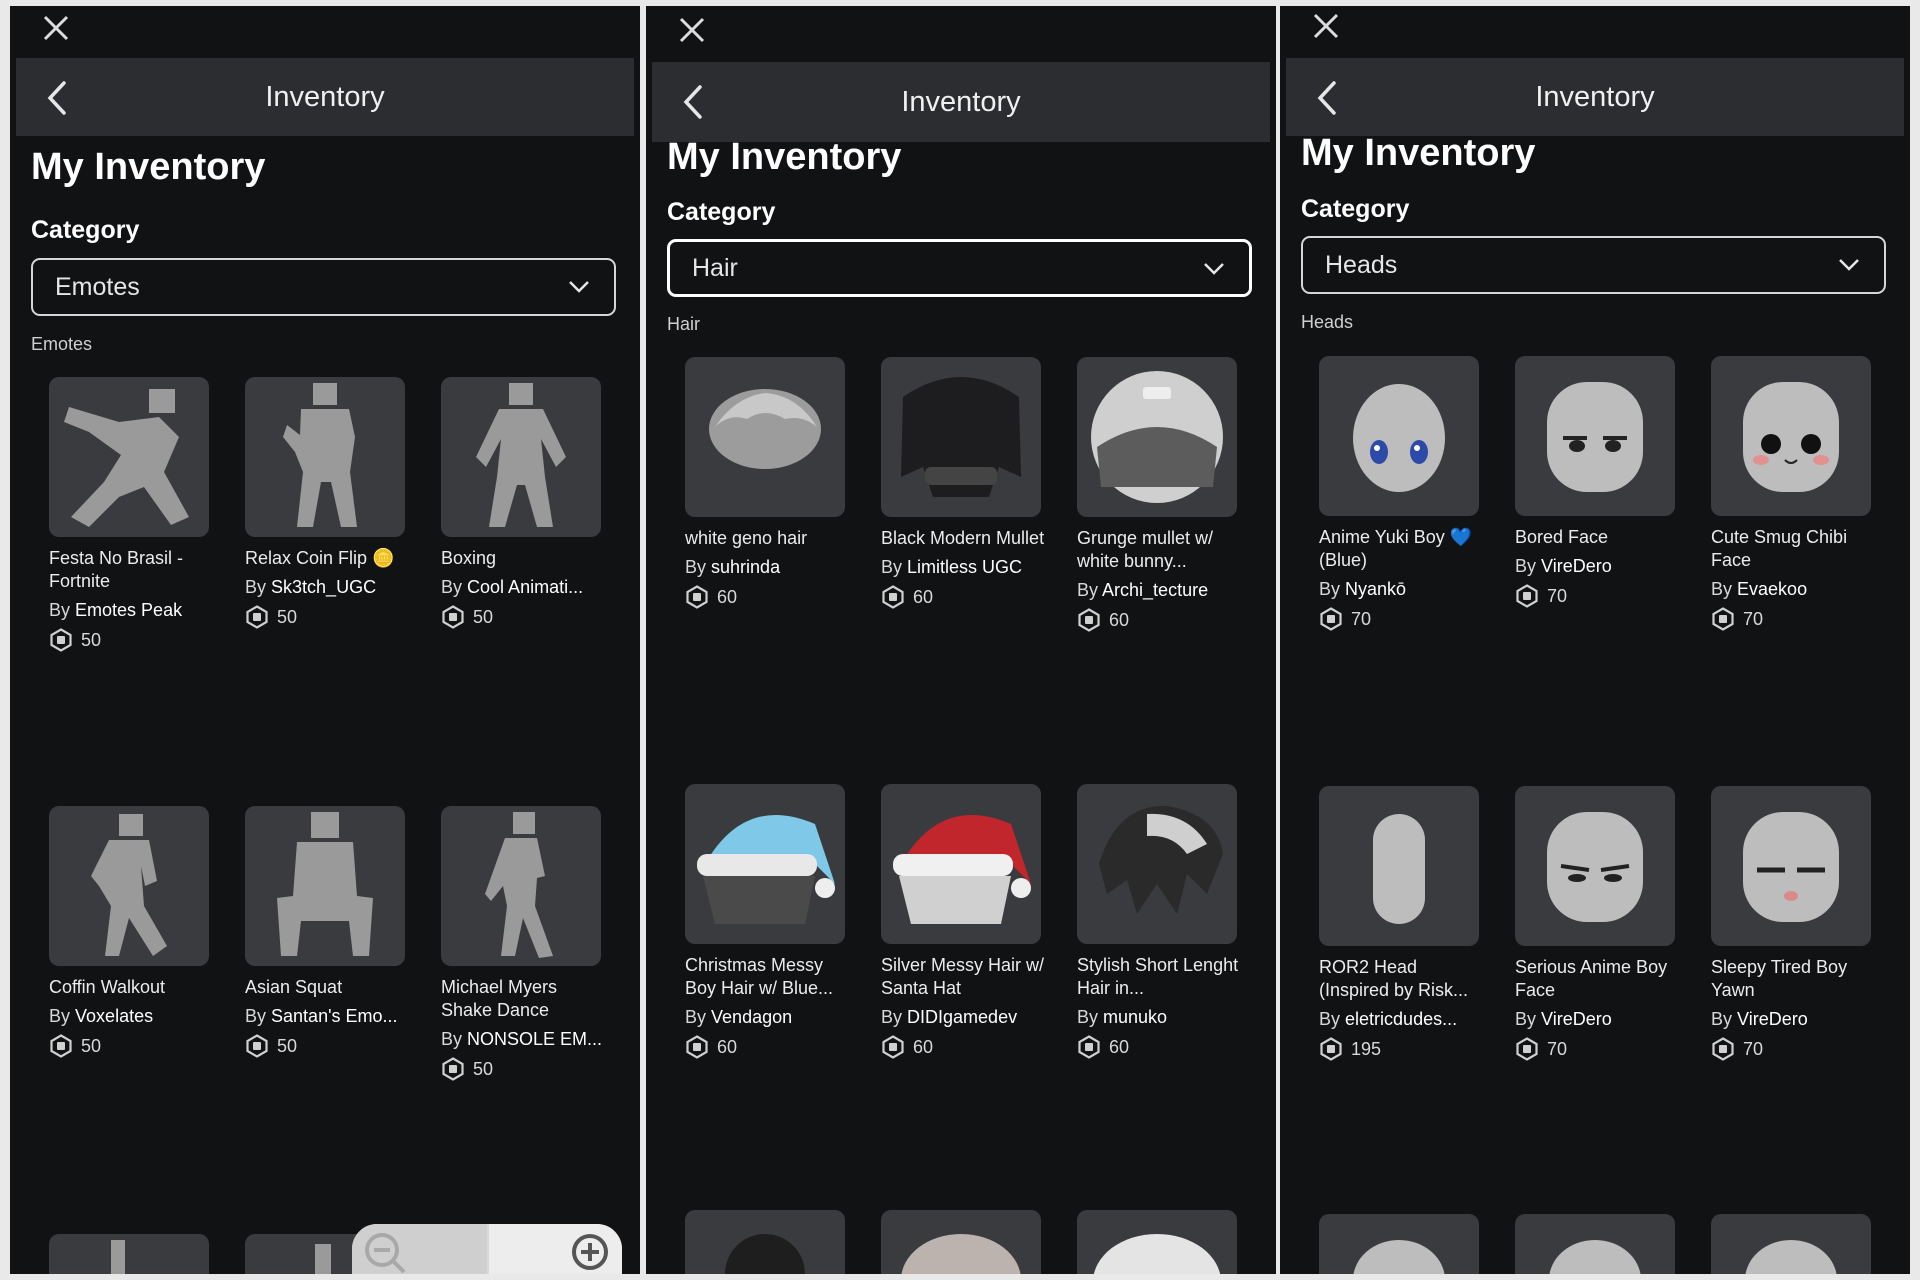 This screenshot has height=1280, width=1920. I want to click on item-creator: By Voxelates, so click(135, 1016).